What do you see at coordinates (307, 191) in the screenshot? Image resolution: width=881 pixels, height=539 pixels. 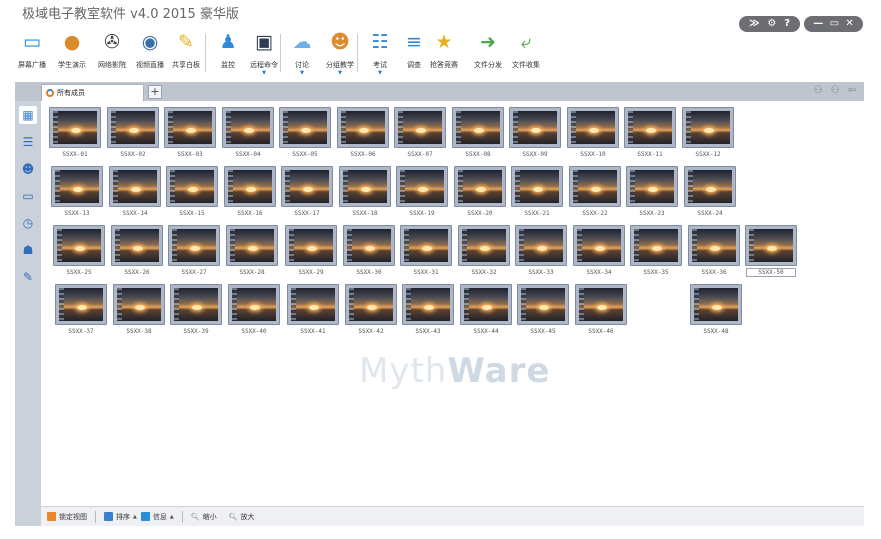 I see `student-thumbnail: SSXX-17` at bounding box center [307, 191].